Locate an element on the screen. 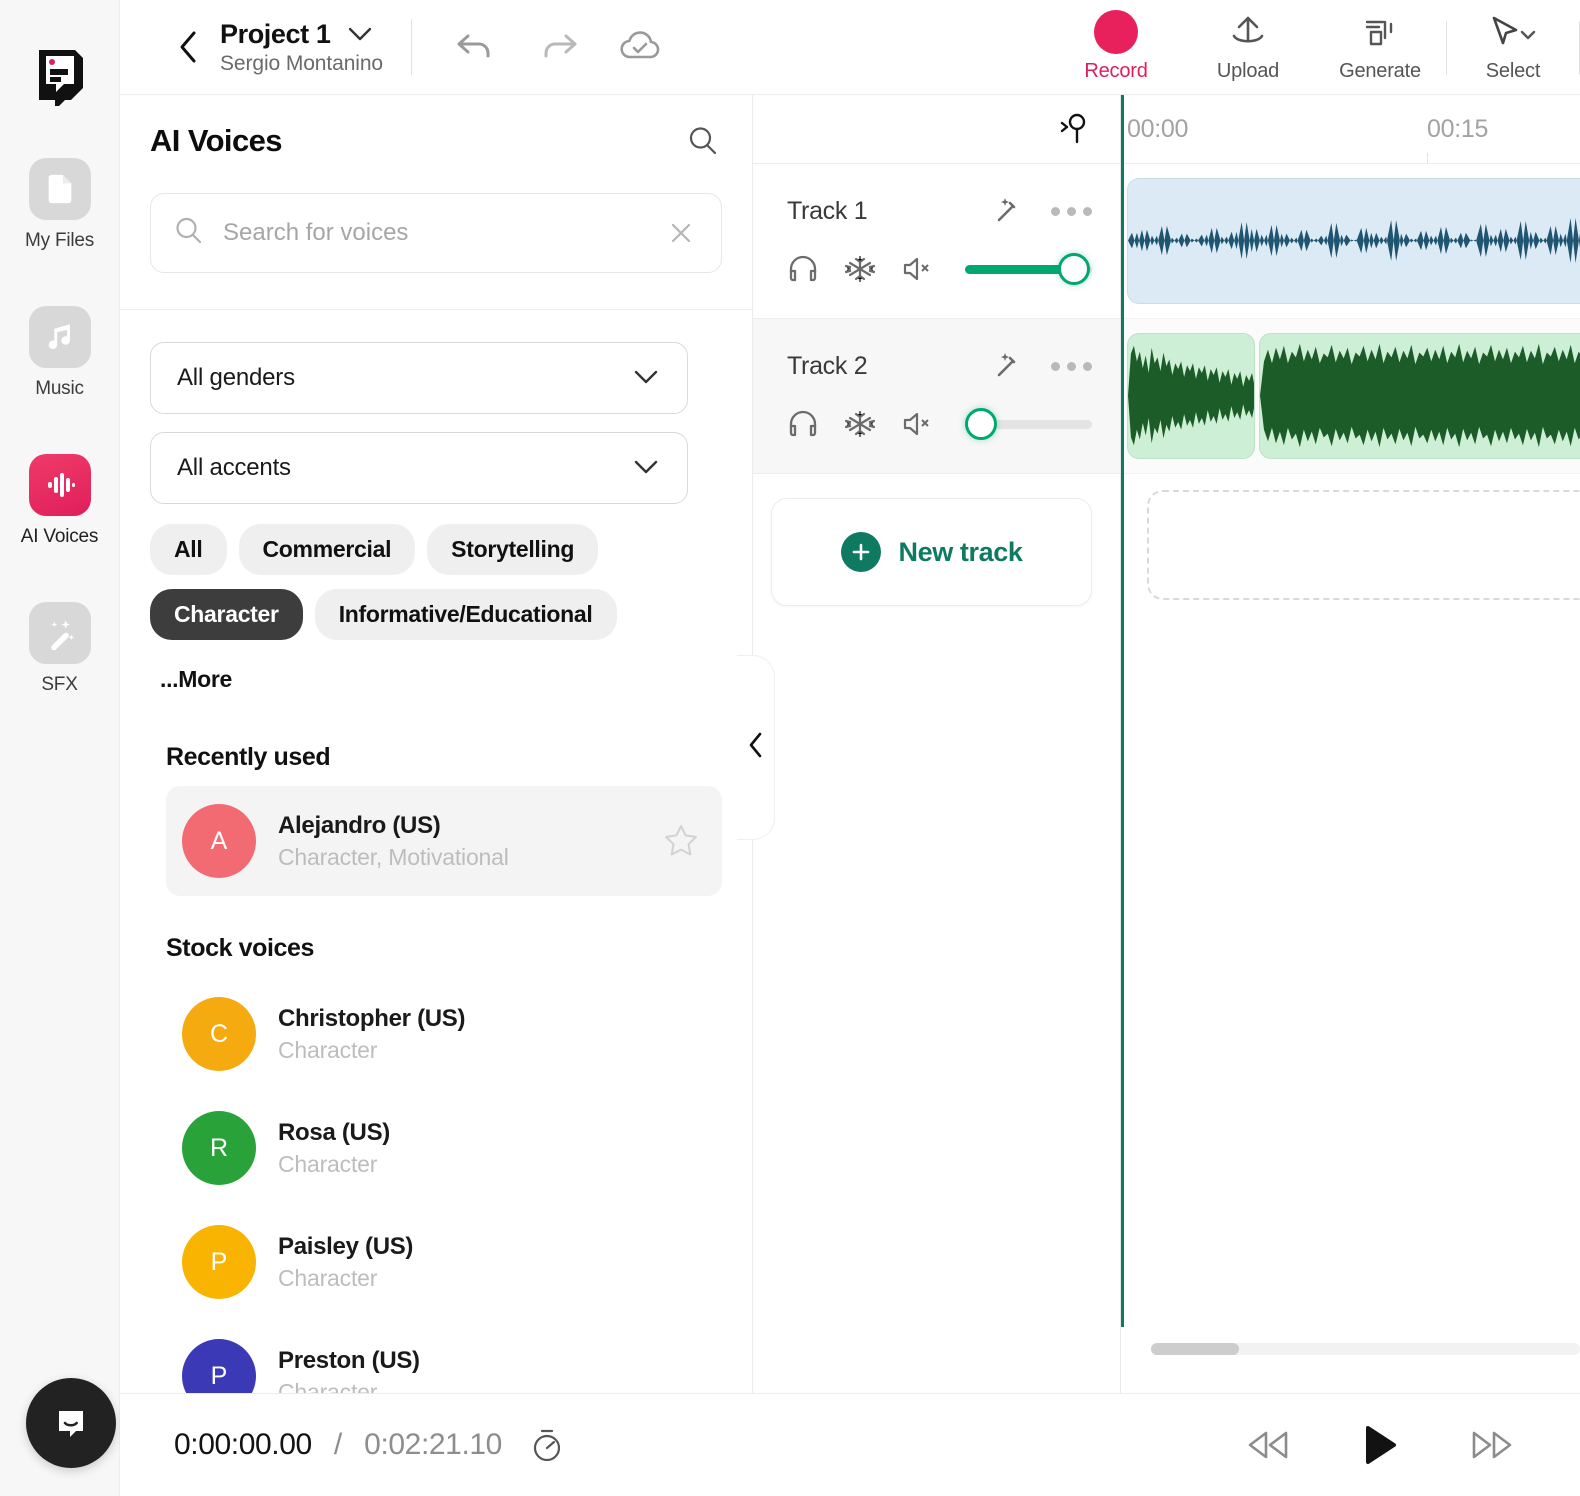 The image size is (1580, 1496). timeline-ruler: 00:00 00:15 is located at coordinates (1350, 129).